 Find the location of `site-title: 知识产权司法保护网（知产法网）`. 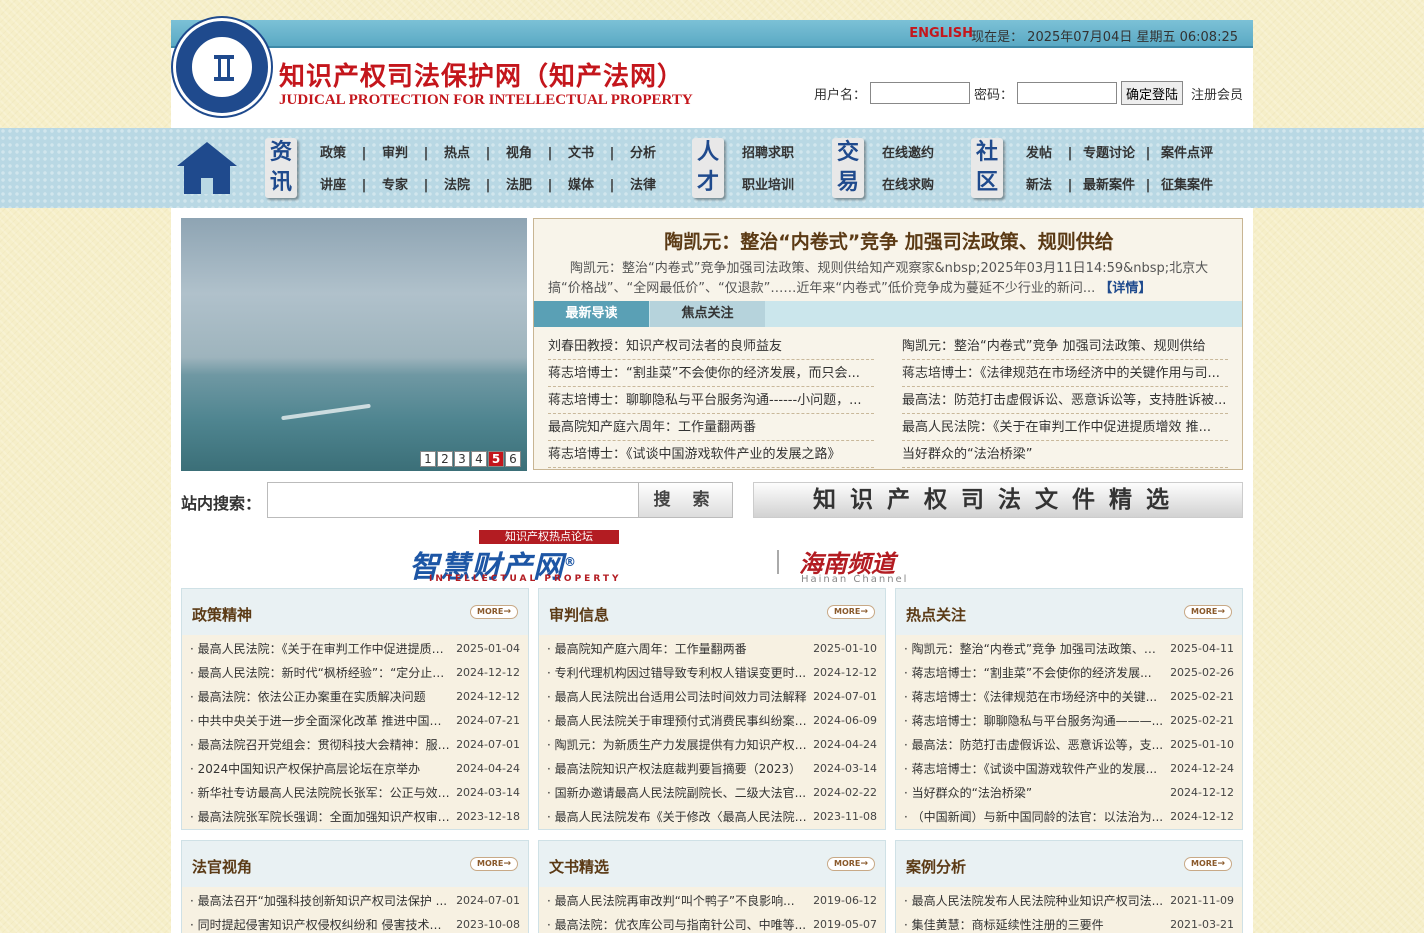

site-title: 知识产权司法保护网（知产法网） is located at coordinates (481, 74).